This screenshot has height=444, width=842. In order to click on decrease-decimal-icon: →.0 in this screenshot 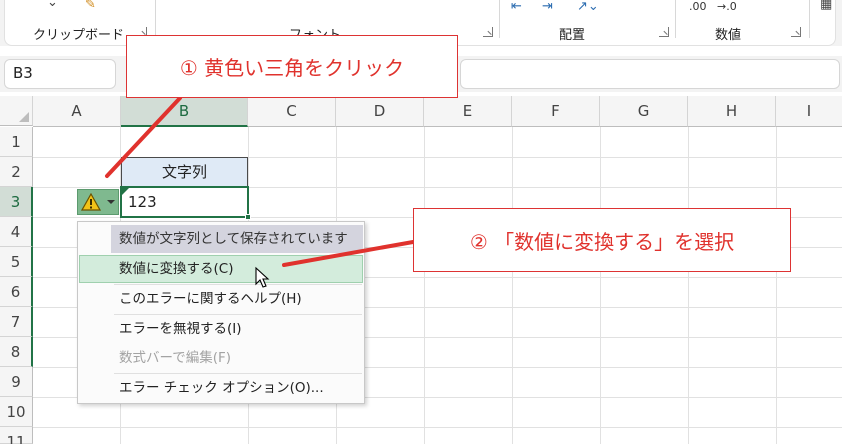, I will do `click(727, 7)`.